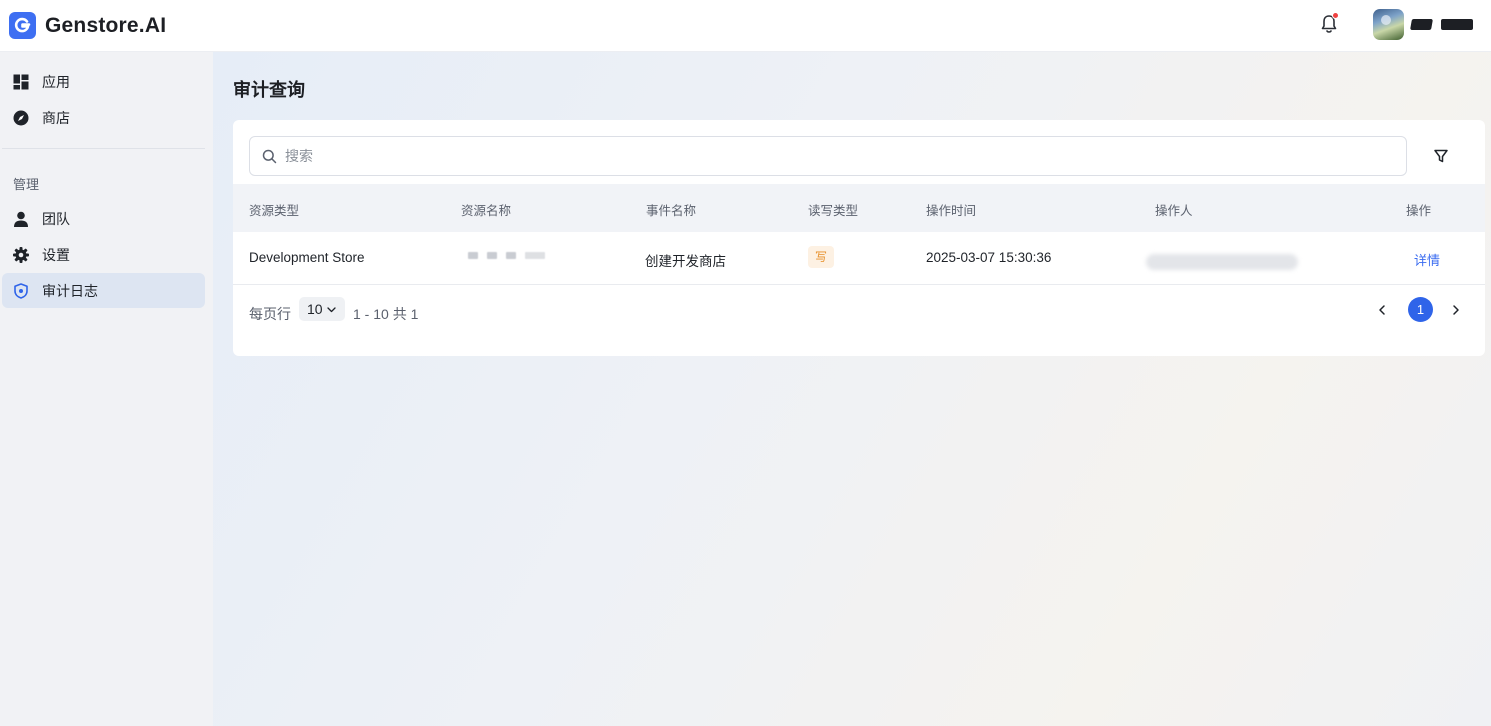 The image size is (1491, 726). Describe the element at coordinates (22, 25) in the screenshot. I see `genstore-logo-icon` at that location.